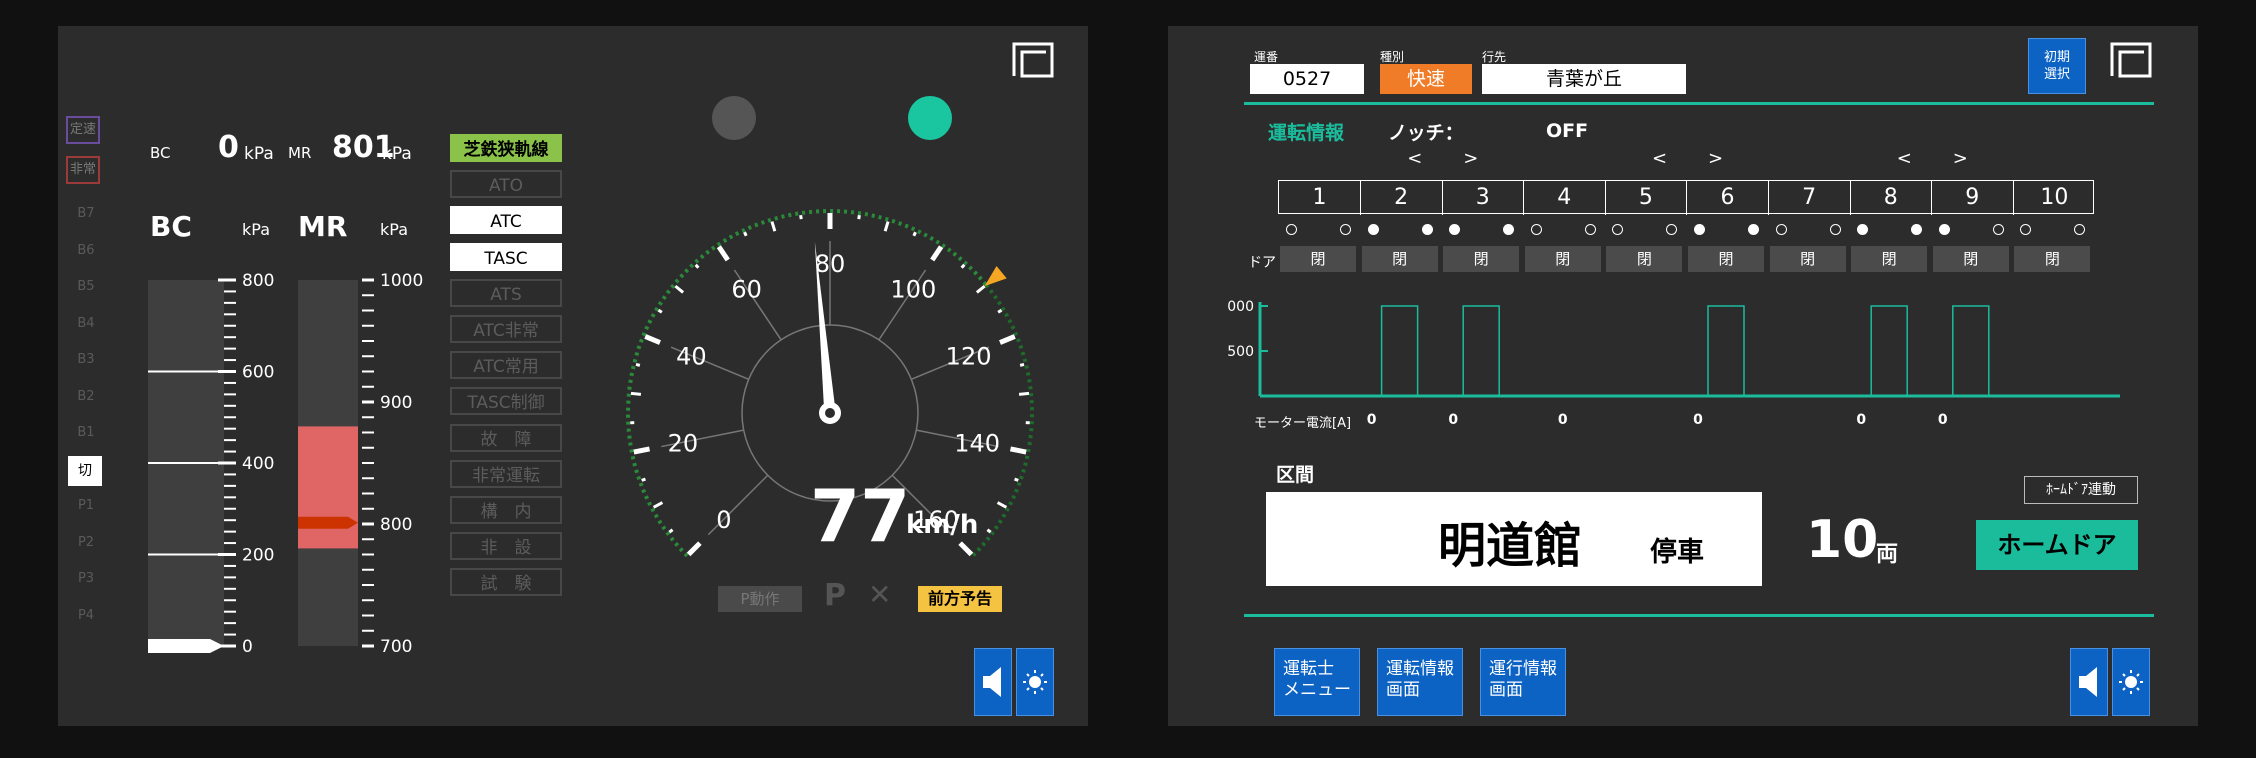 The image size is (2256, 758). Describe the element at coordinates (506, 510) in the screenshot. I see `state-indicator-10: 構 内` at that location.